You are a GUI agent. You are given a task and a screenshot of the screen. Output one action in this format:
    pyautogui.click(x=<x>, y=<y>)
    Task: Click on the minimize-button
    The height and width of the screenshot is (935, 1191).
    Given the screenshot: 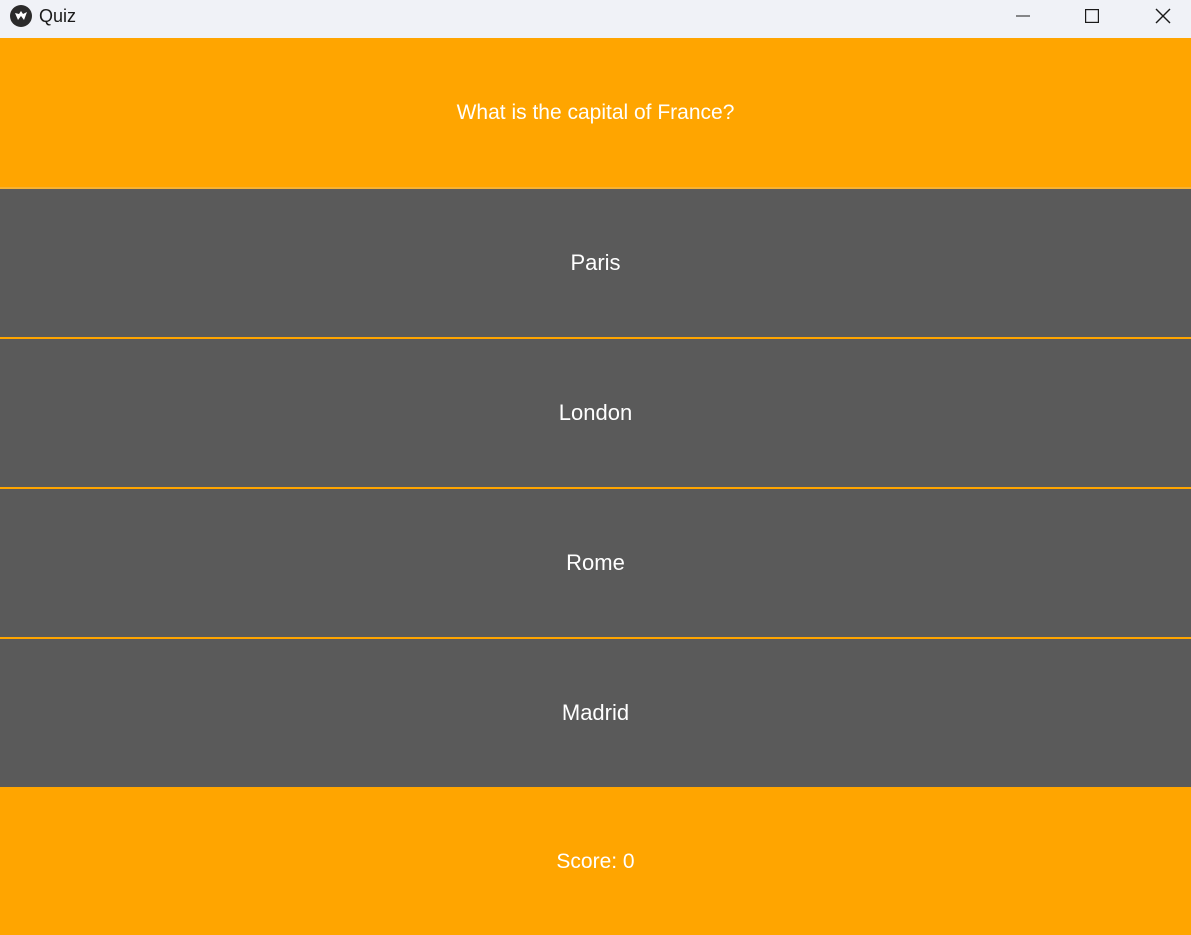 What is the action you would take?
    pyautogui.click(x=1023, y=16)
    